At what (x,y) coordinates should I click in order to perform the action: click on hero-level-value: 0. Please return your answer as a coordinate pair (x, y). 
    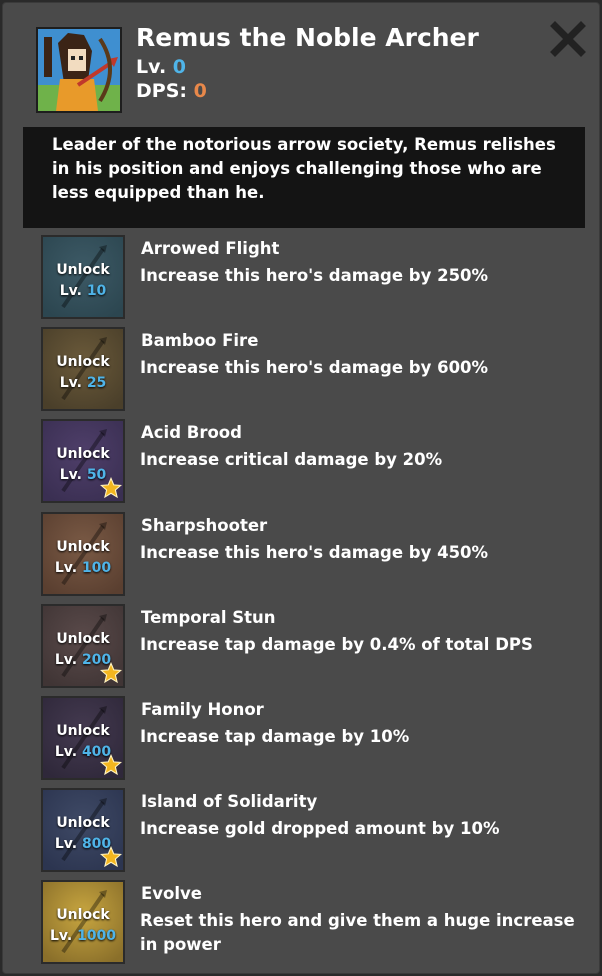
    Looking at the image, I should click on (179, 67).